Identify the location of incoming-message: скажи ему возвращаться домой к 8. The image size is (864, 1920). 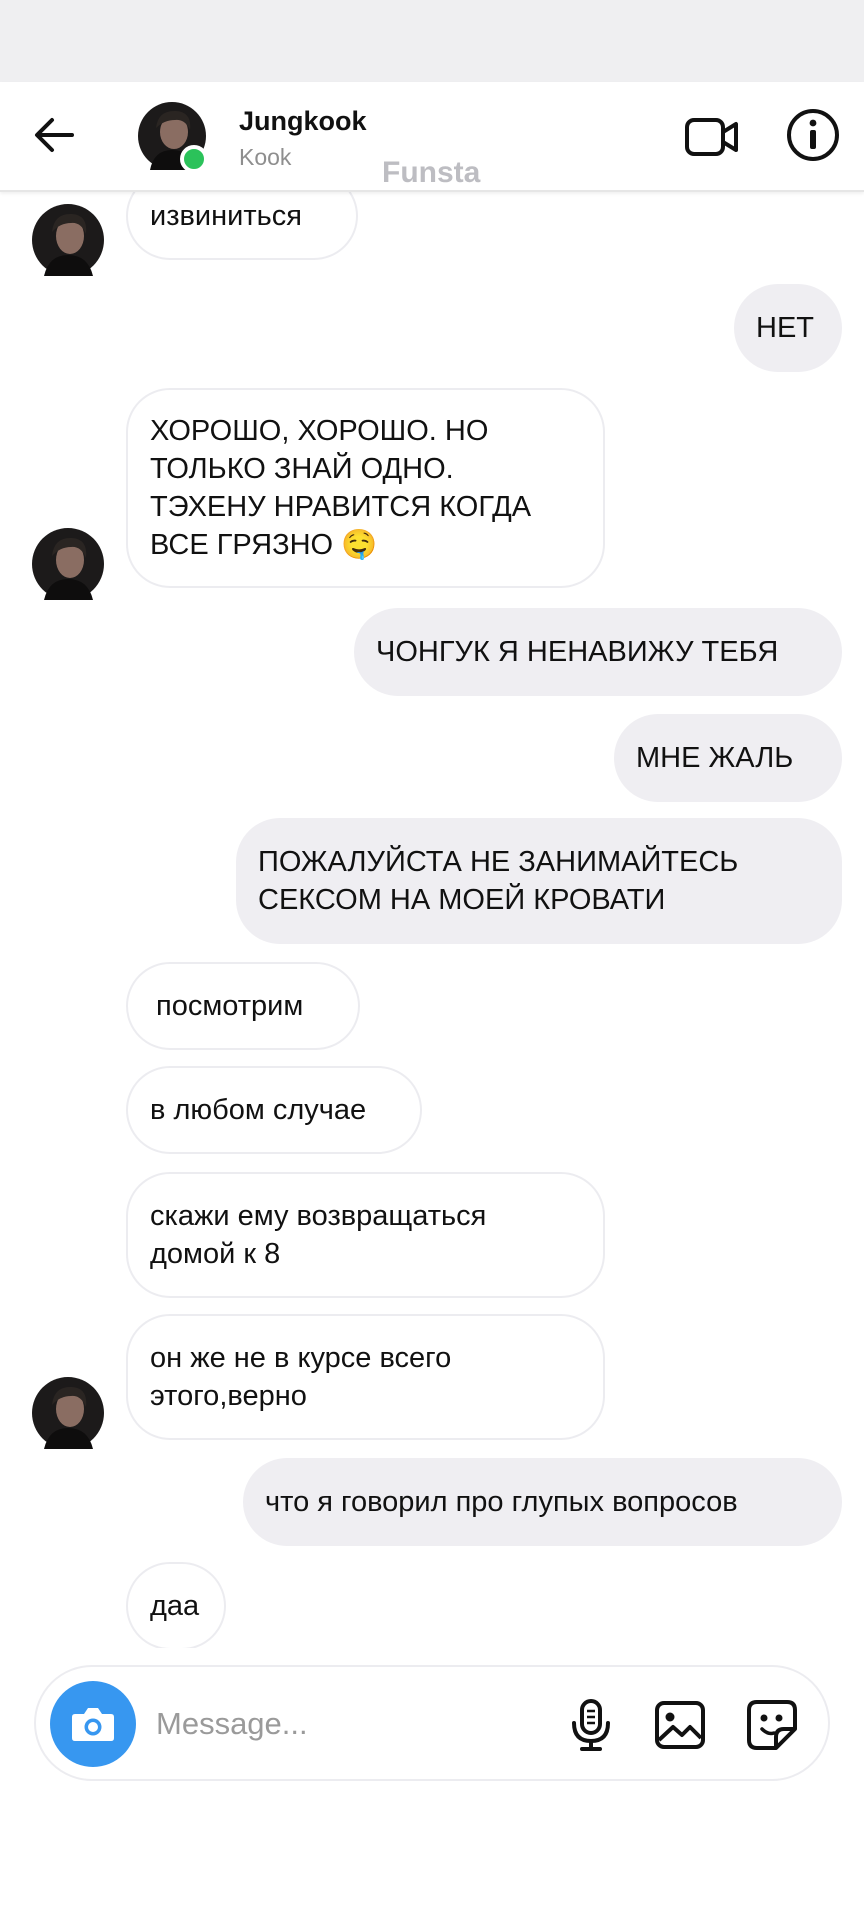
(365, 1235).